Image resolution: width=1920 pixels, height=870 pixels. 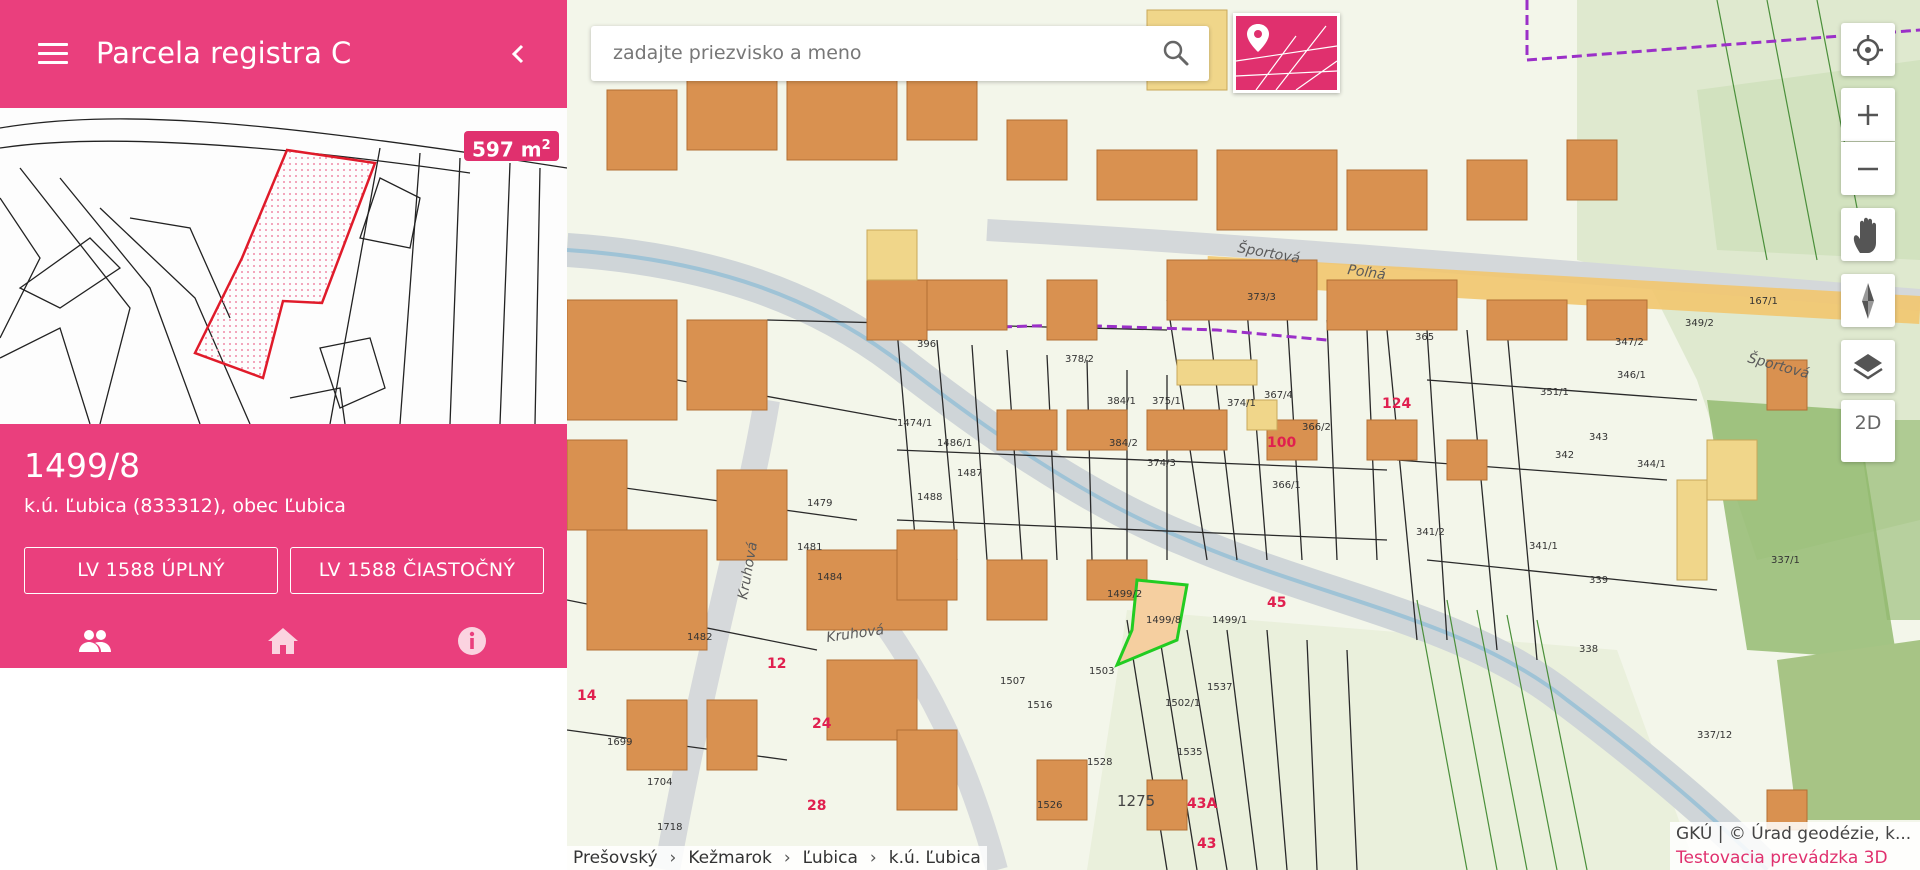 I want to click on pan-button, so click(x=1868, y=234).